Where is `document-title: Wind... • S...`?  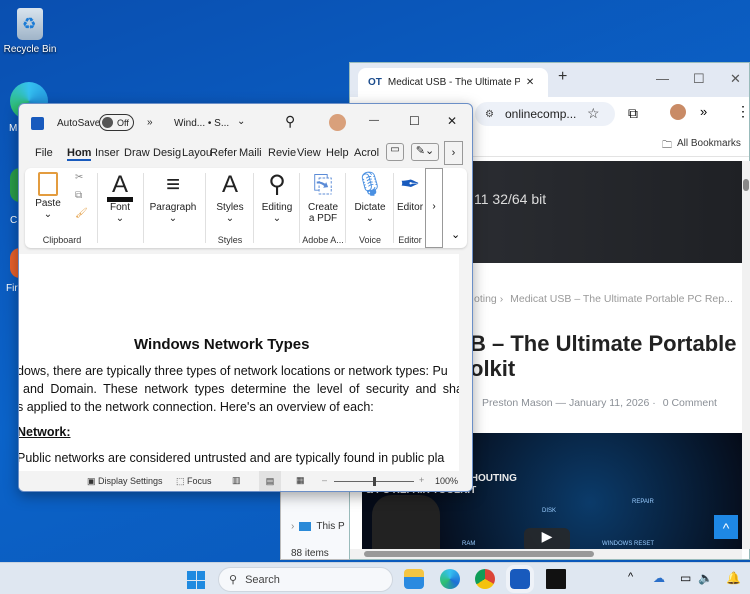 document-title: Wind... • S... is located at coordinates (201, 123).